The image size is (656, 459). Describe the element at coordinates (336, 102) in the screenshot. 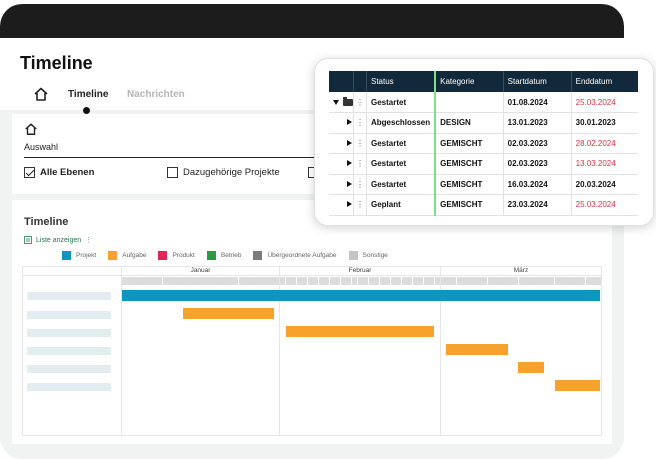

I see `collapse-arrow-icon` at that location.